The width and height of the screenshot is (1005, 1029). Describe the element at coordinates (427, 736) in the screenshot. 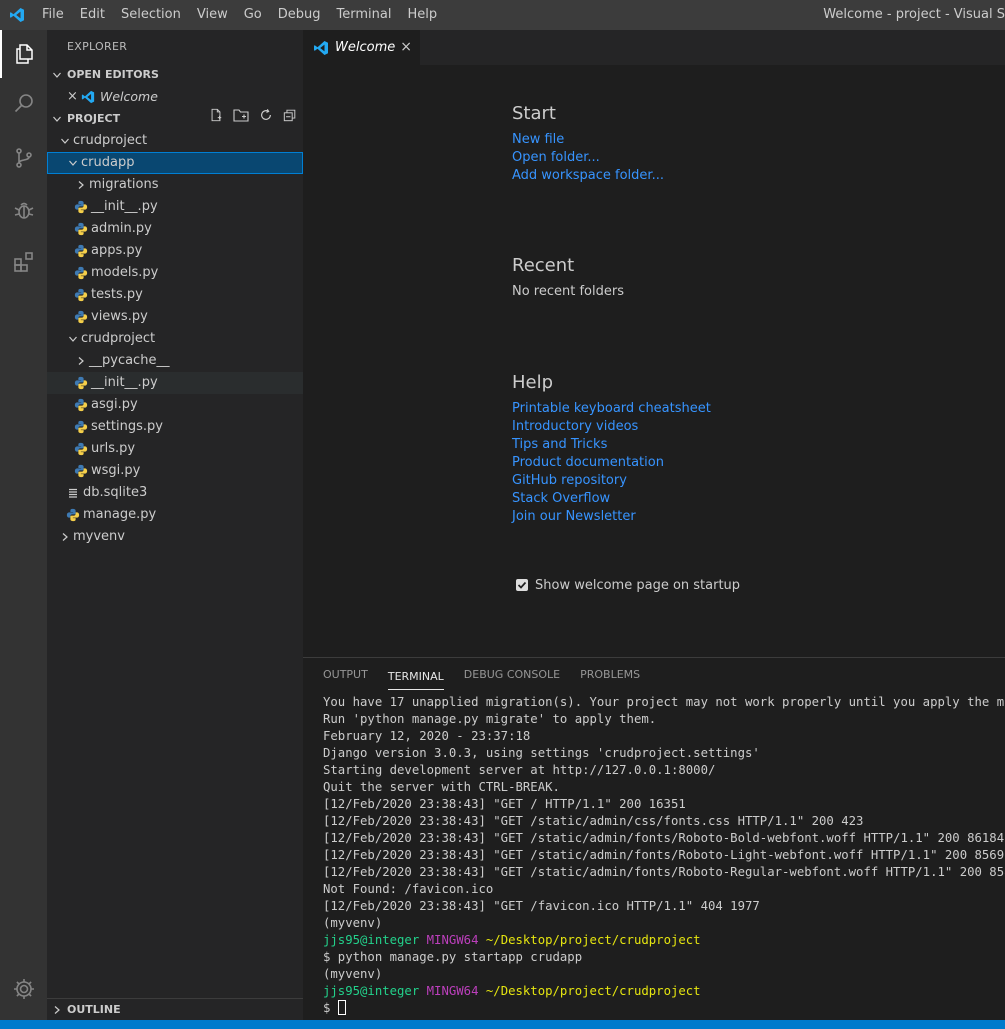

I see `terminal-line: February 12, 2020 - 23:37:18` at that location.